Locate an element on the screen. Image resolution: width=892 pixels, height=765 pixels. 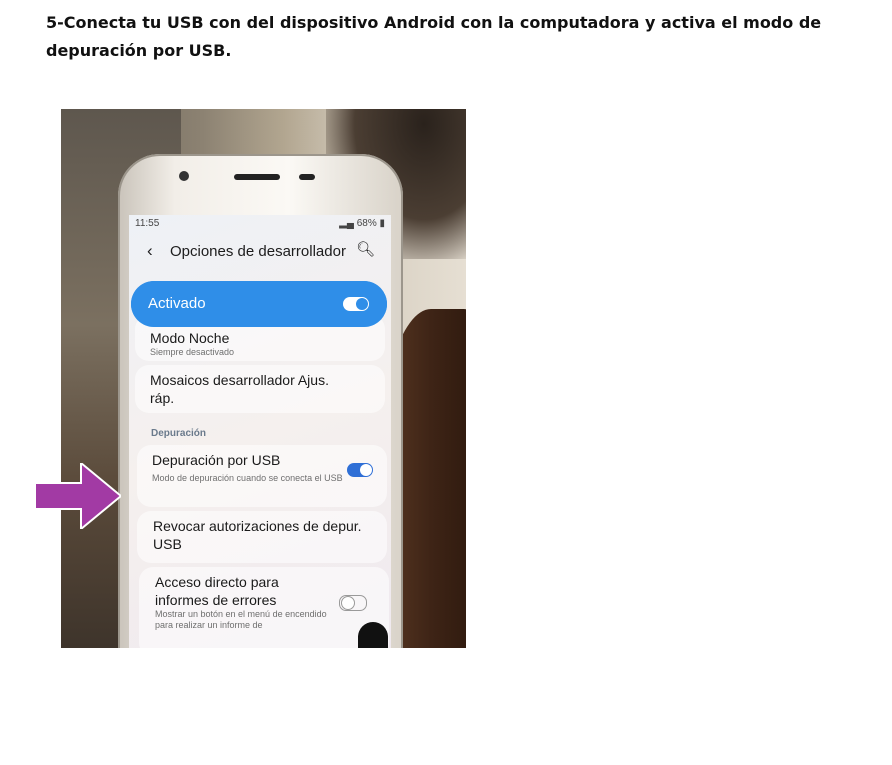
pointer-arrow-icon is located at coordinates (78, 496).